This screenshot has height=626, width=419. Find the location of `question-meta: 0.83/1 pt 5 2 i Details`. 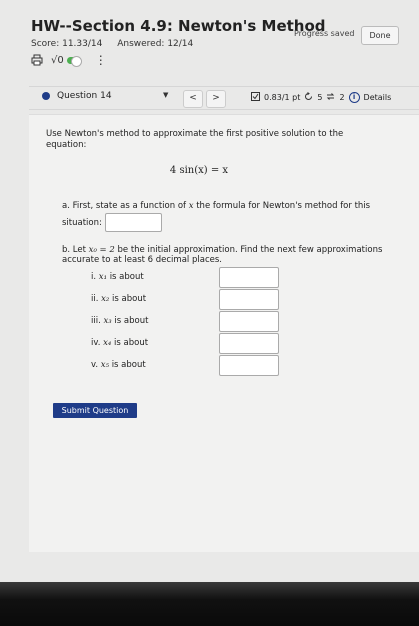

question-meta: 0.83/1 pt 5 2 i Details is located at coordinates (323, 97).